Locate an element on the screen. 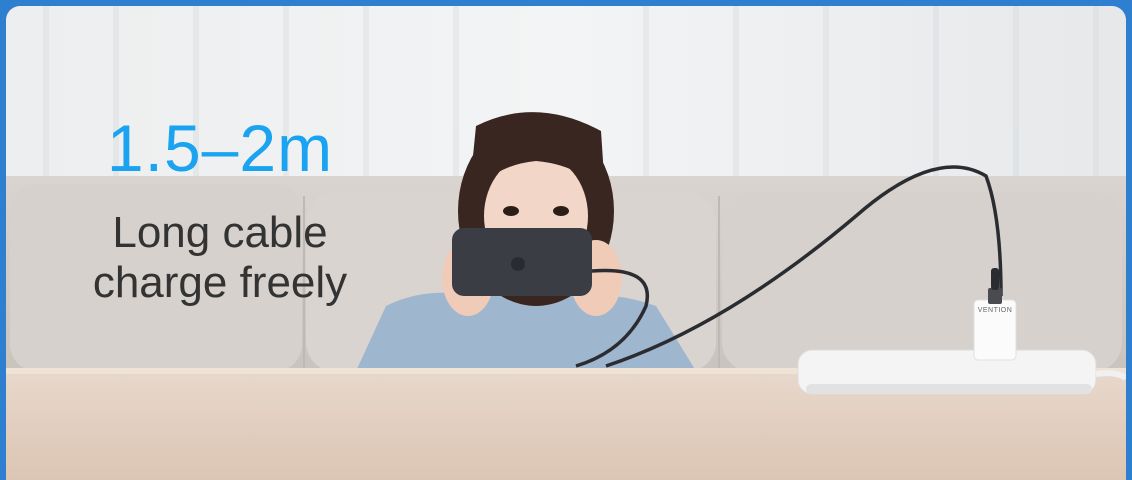 This screenshot has width=1132, height=480. power-strip is located at coordinates (961, 372).